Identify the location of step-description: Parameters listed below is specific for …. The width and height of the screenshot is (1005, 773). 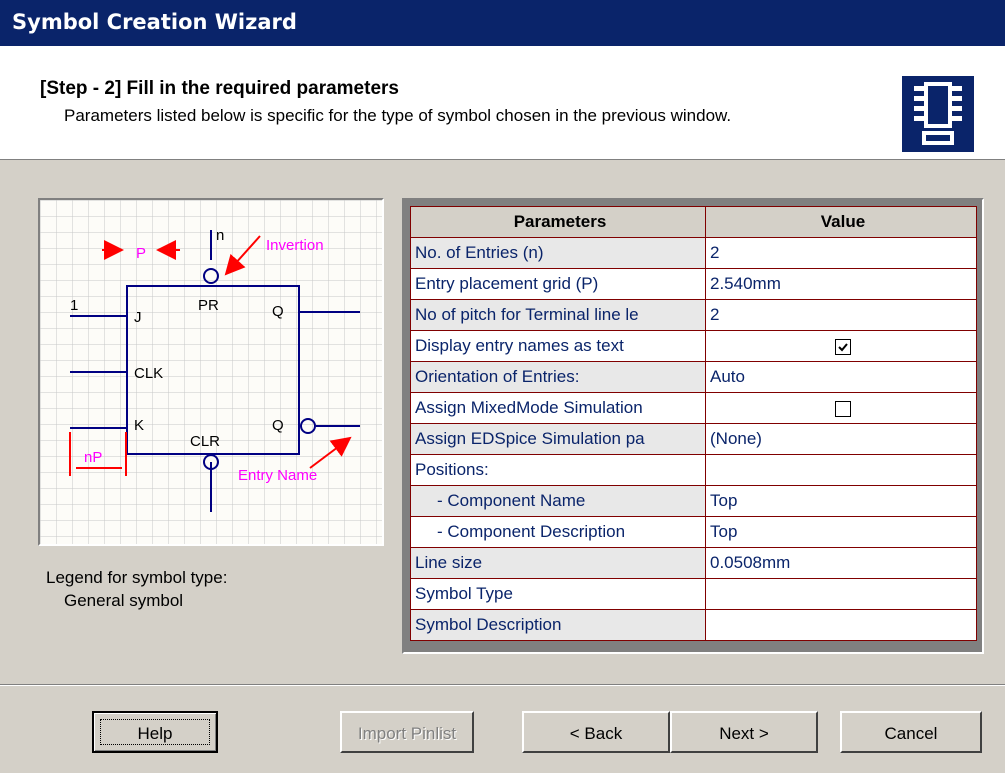
(398, 115).